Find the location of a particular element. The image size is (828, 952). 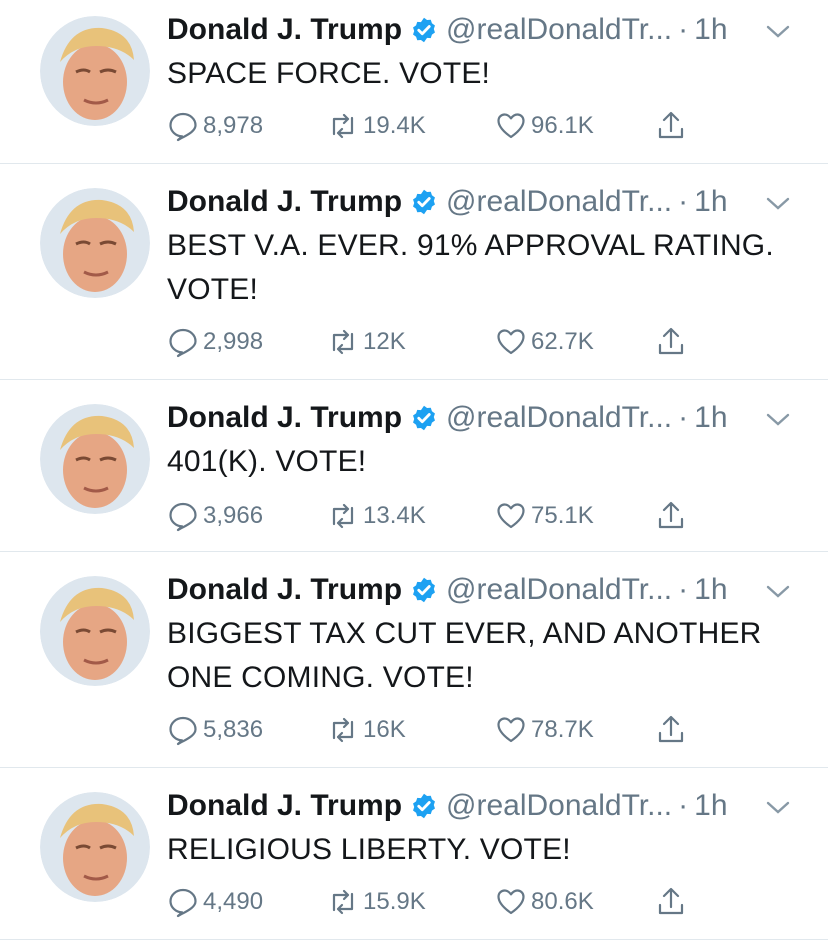

like-count: 78.7K is located at coordinates (562, 729).